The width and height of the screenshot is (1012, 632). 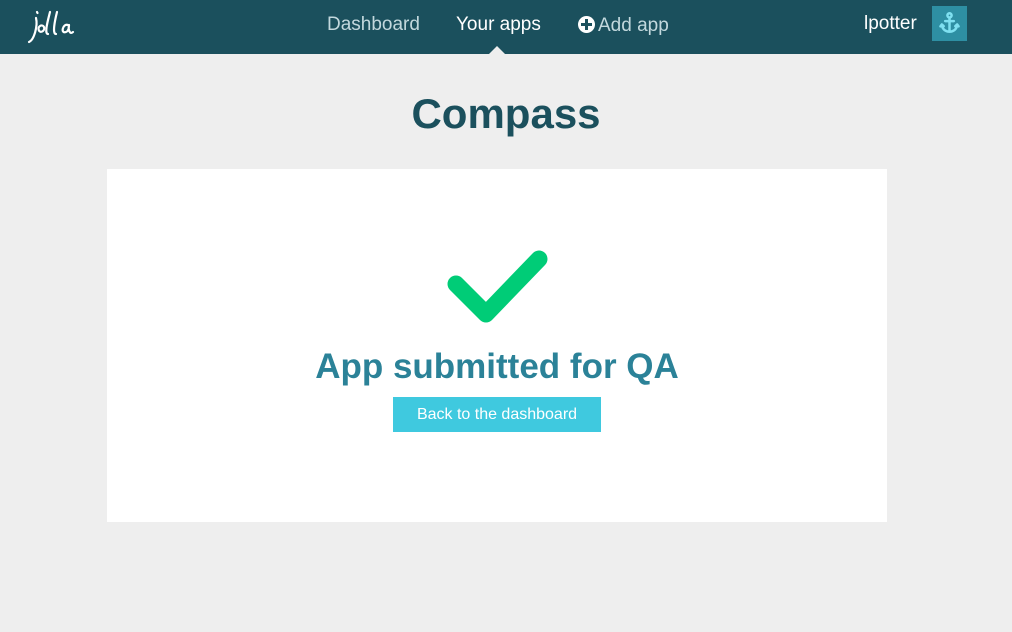 I want to click on user-avatar, so click(x=949, y=23).